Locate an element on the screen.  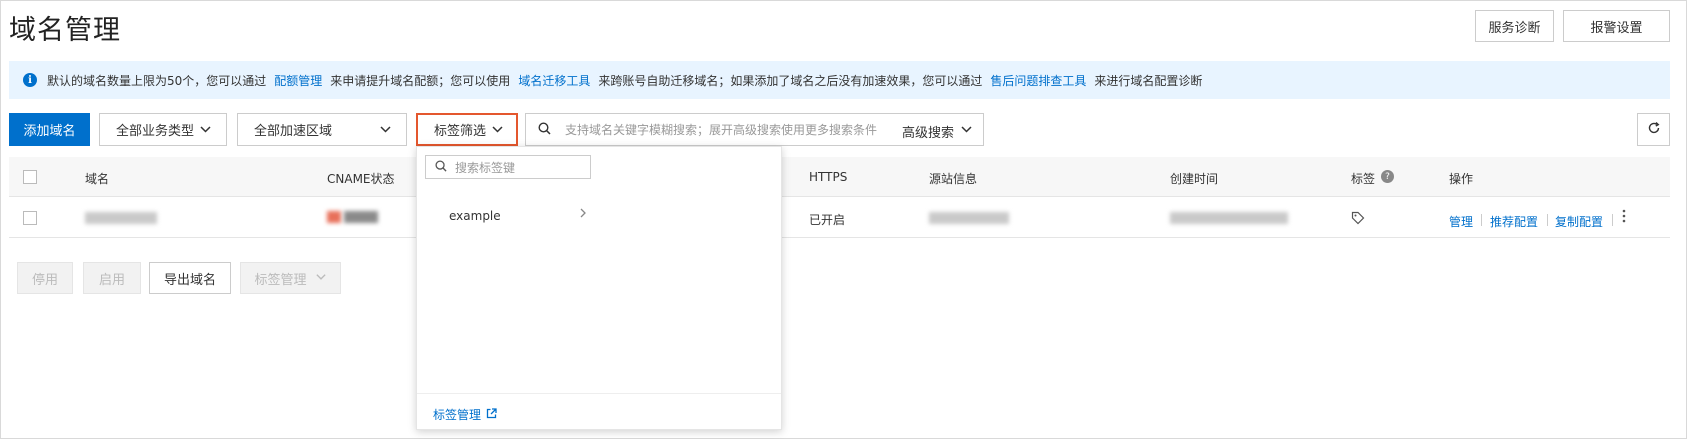
export-domain-button: 导出域名 is located at coordinates (190, 278).